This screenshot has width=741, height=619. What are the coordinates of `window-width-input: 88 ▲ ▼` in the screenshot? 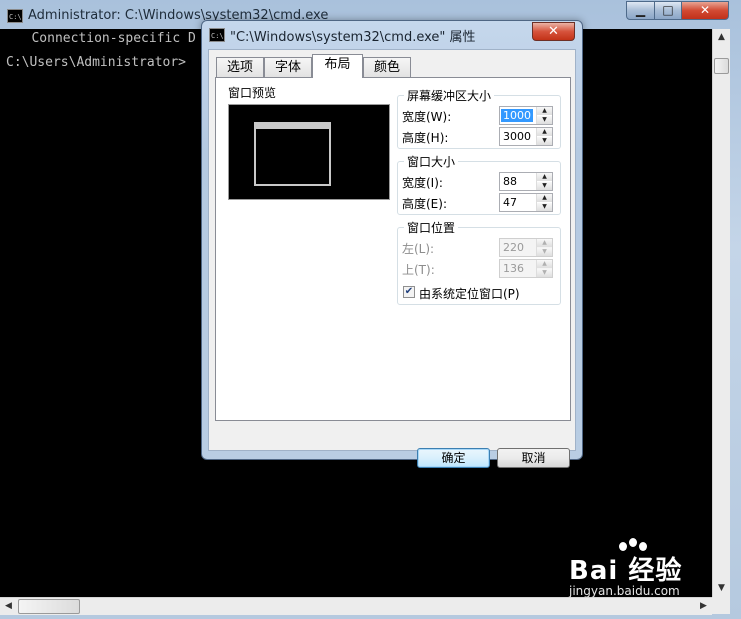 It's located at (526, 181).